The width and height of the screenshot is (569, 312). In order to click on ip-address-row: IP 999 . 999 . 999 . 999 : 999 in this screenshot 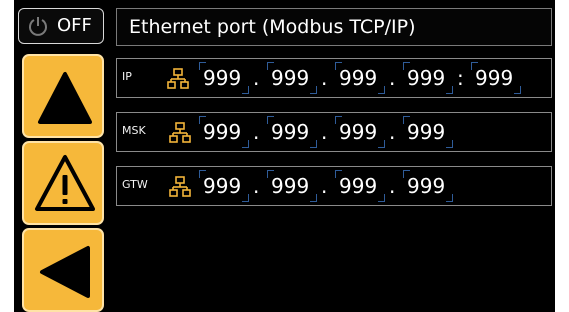, I will do `click(334, 78)`.